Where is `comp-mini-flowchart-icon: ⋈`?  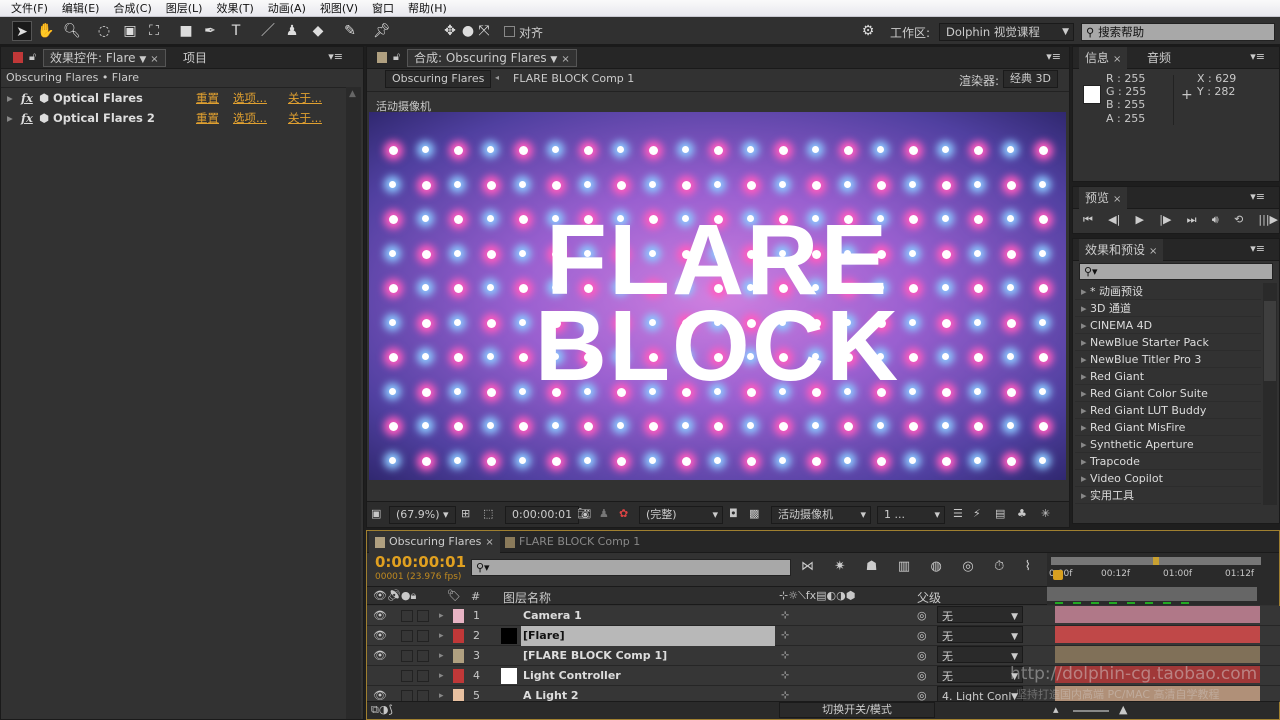
comp-mini-flowchart-icon: ⋈ is located at coordinates (807, 566).